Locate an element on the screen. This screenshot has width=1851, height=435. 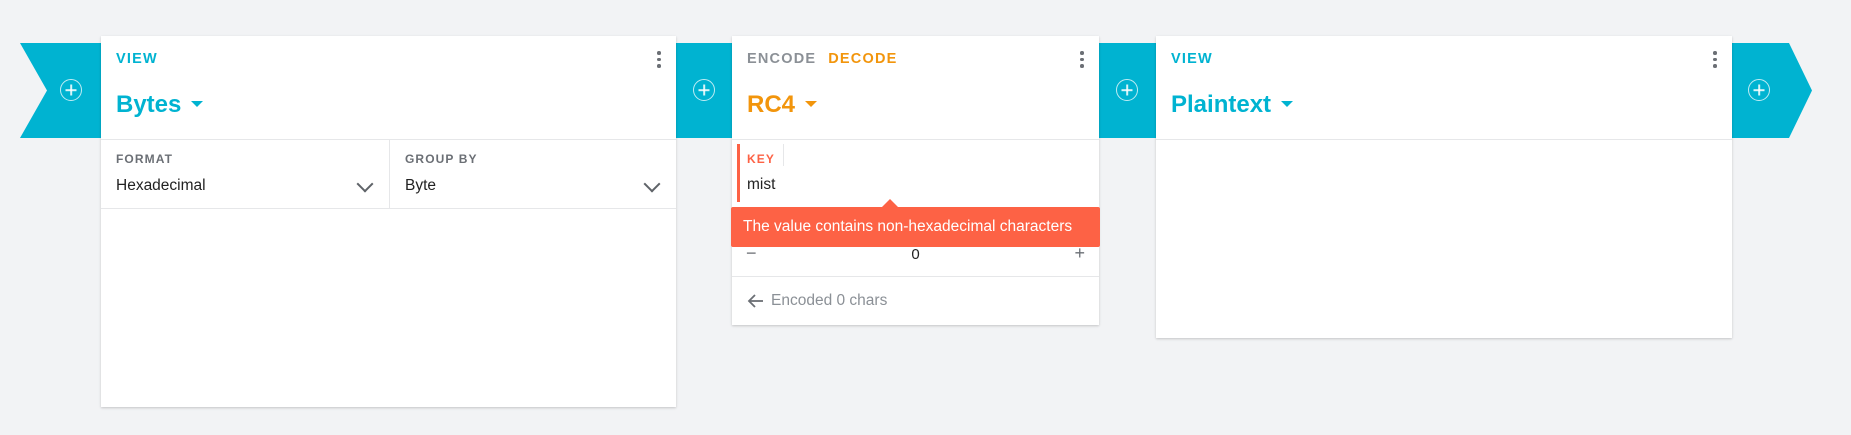
operation-title: Plaintext is located at coordinates (1221, 104).